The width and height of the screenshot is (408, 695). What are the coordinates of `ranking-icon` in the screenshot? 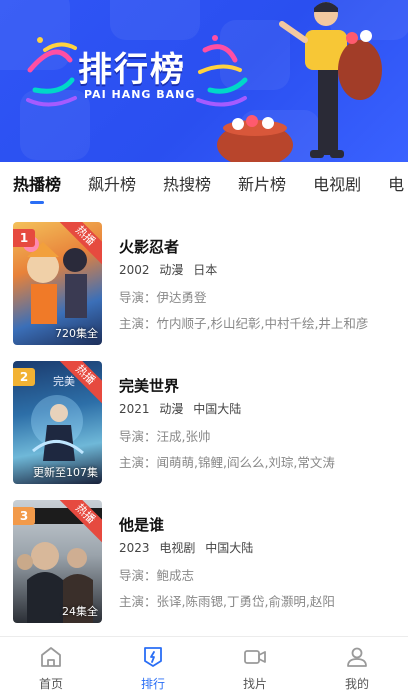 It's located at (153, 657).